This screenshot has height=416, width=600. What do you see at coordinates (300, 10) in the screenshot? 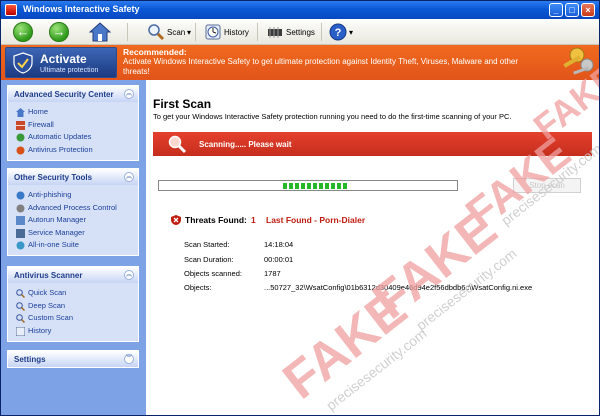
I see `title-bar: Windows Interactive Safety _ □ ×` at bounding box center [300, 10].